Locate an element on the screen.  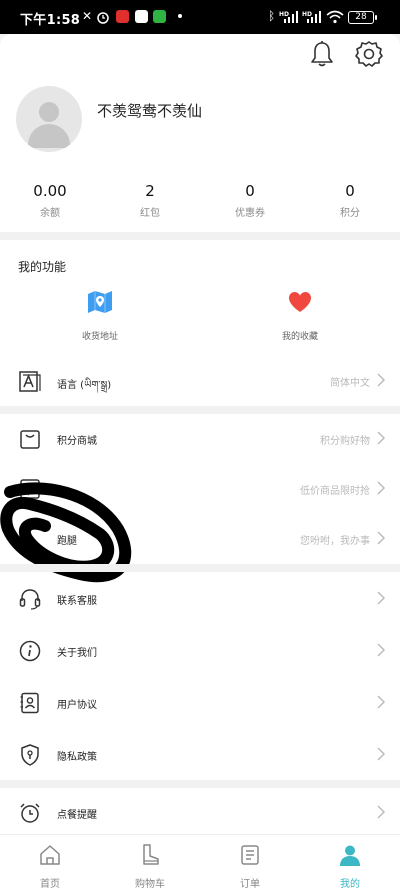
favorites-item: 我的收藏 is located at coordinates (300, 315).